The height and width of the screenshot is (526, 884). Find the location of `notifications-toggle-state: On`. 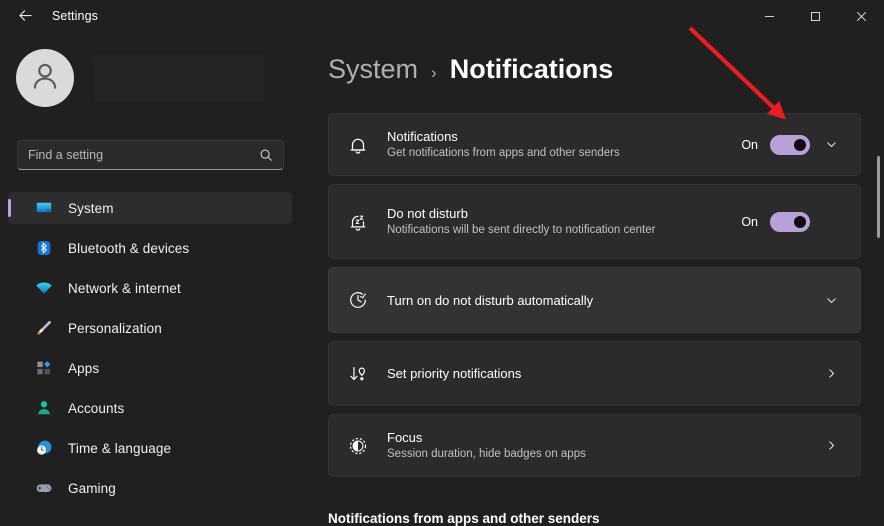

notifications-toggle-state: On is located at coordinates (749, 144).